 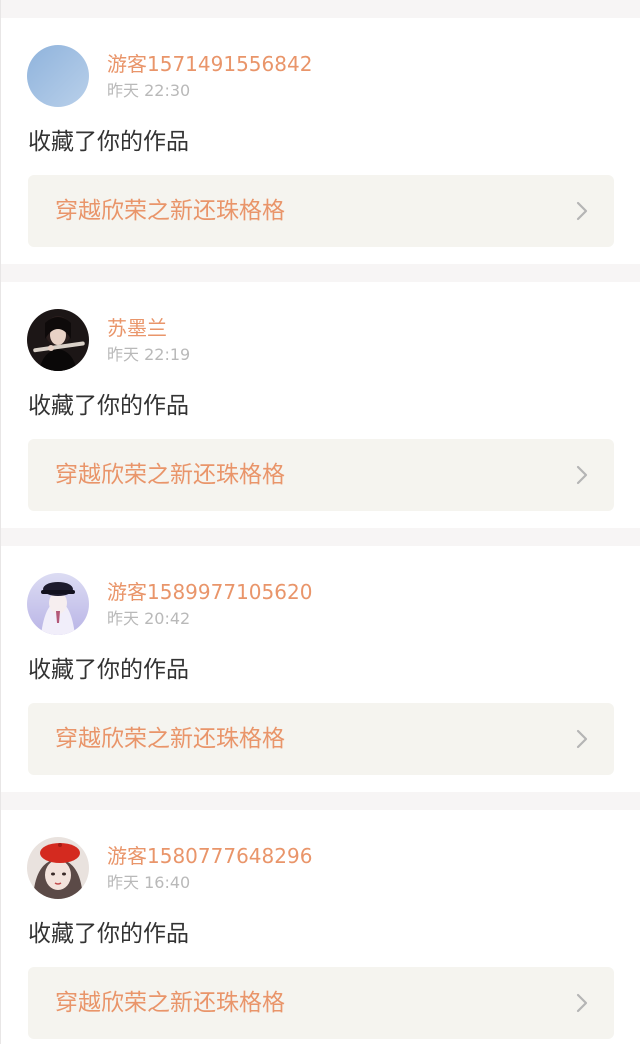 I want to click on violinist-avatar-image, so click(x=58, y=340).